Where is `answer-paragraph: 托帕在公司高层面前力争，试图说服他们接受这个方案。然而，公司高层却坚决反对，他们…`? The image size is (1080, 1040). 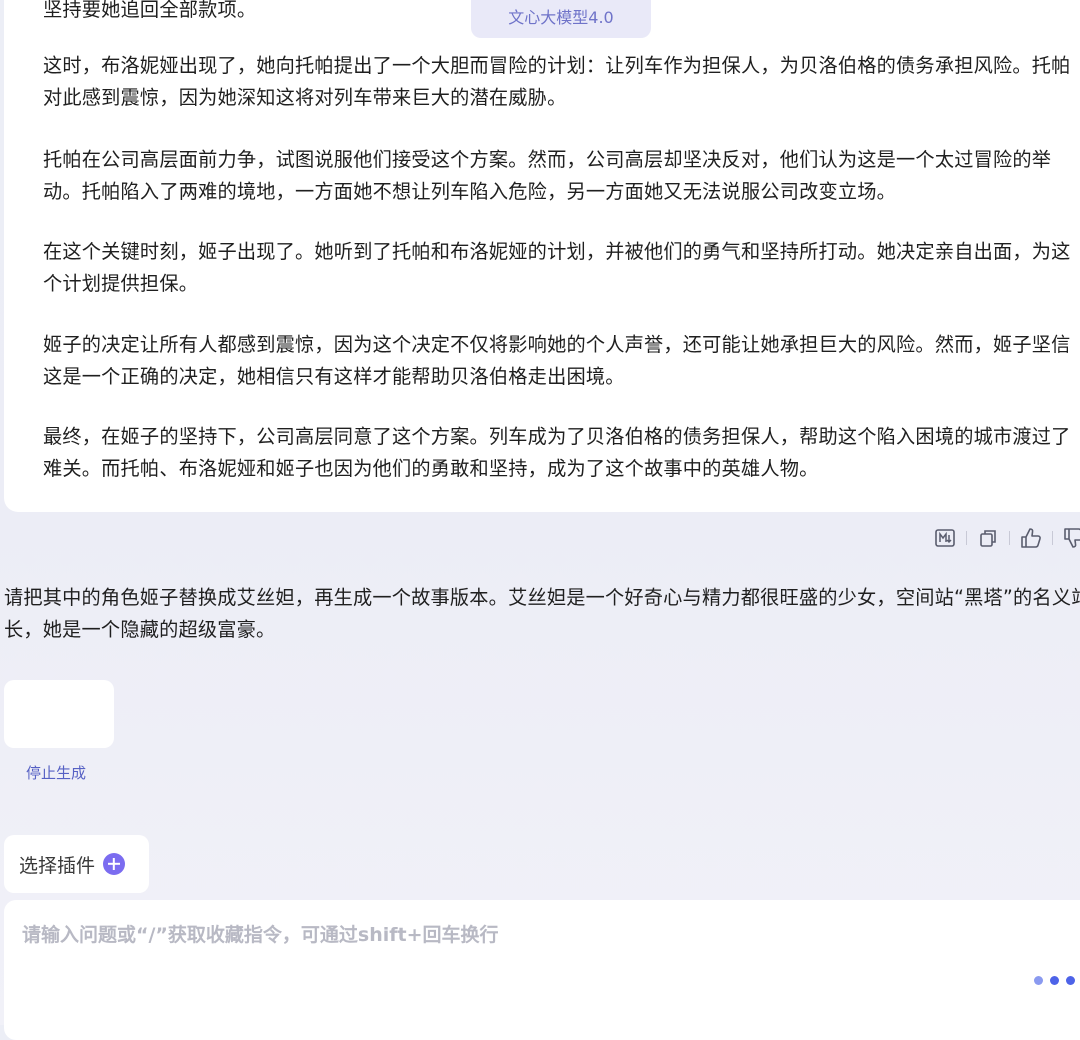 answer-paragraph: 托帕在公司高层面前力争，试图说服他们接受这个方案。然而，公司高层却坚决反对，他们… is located at coordinates (547, 175).